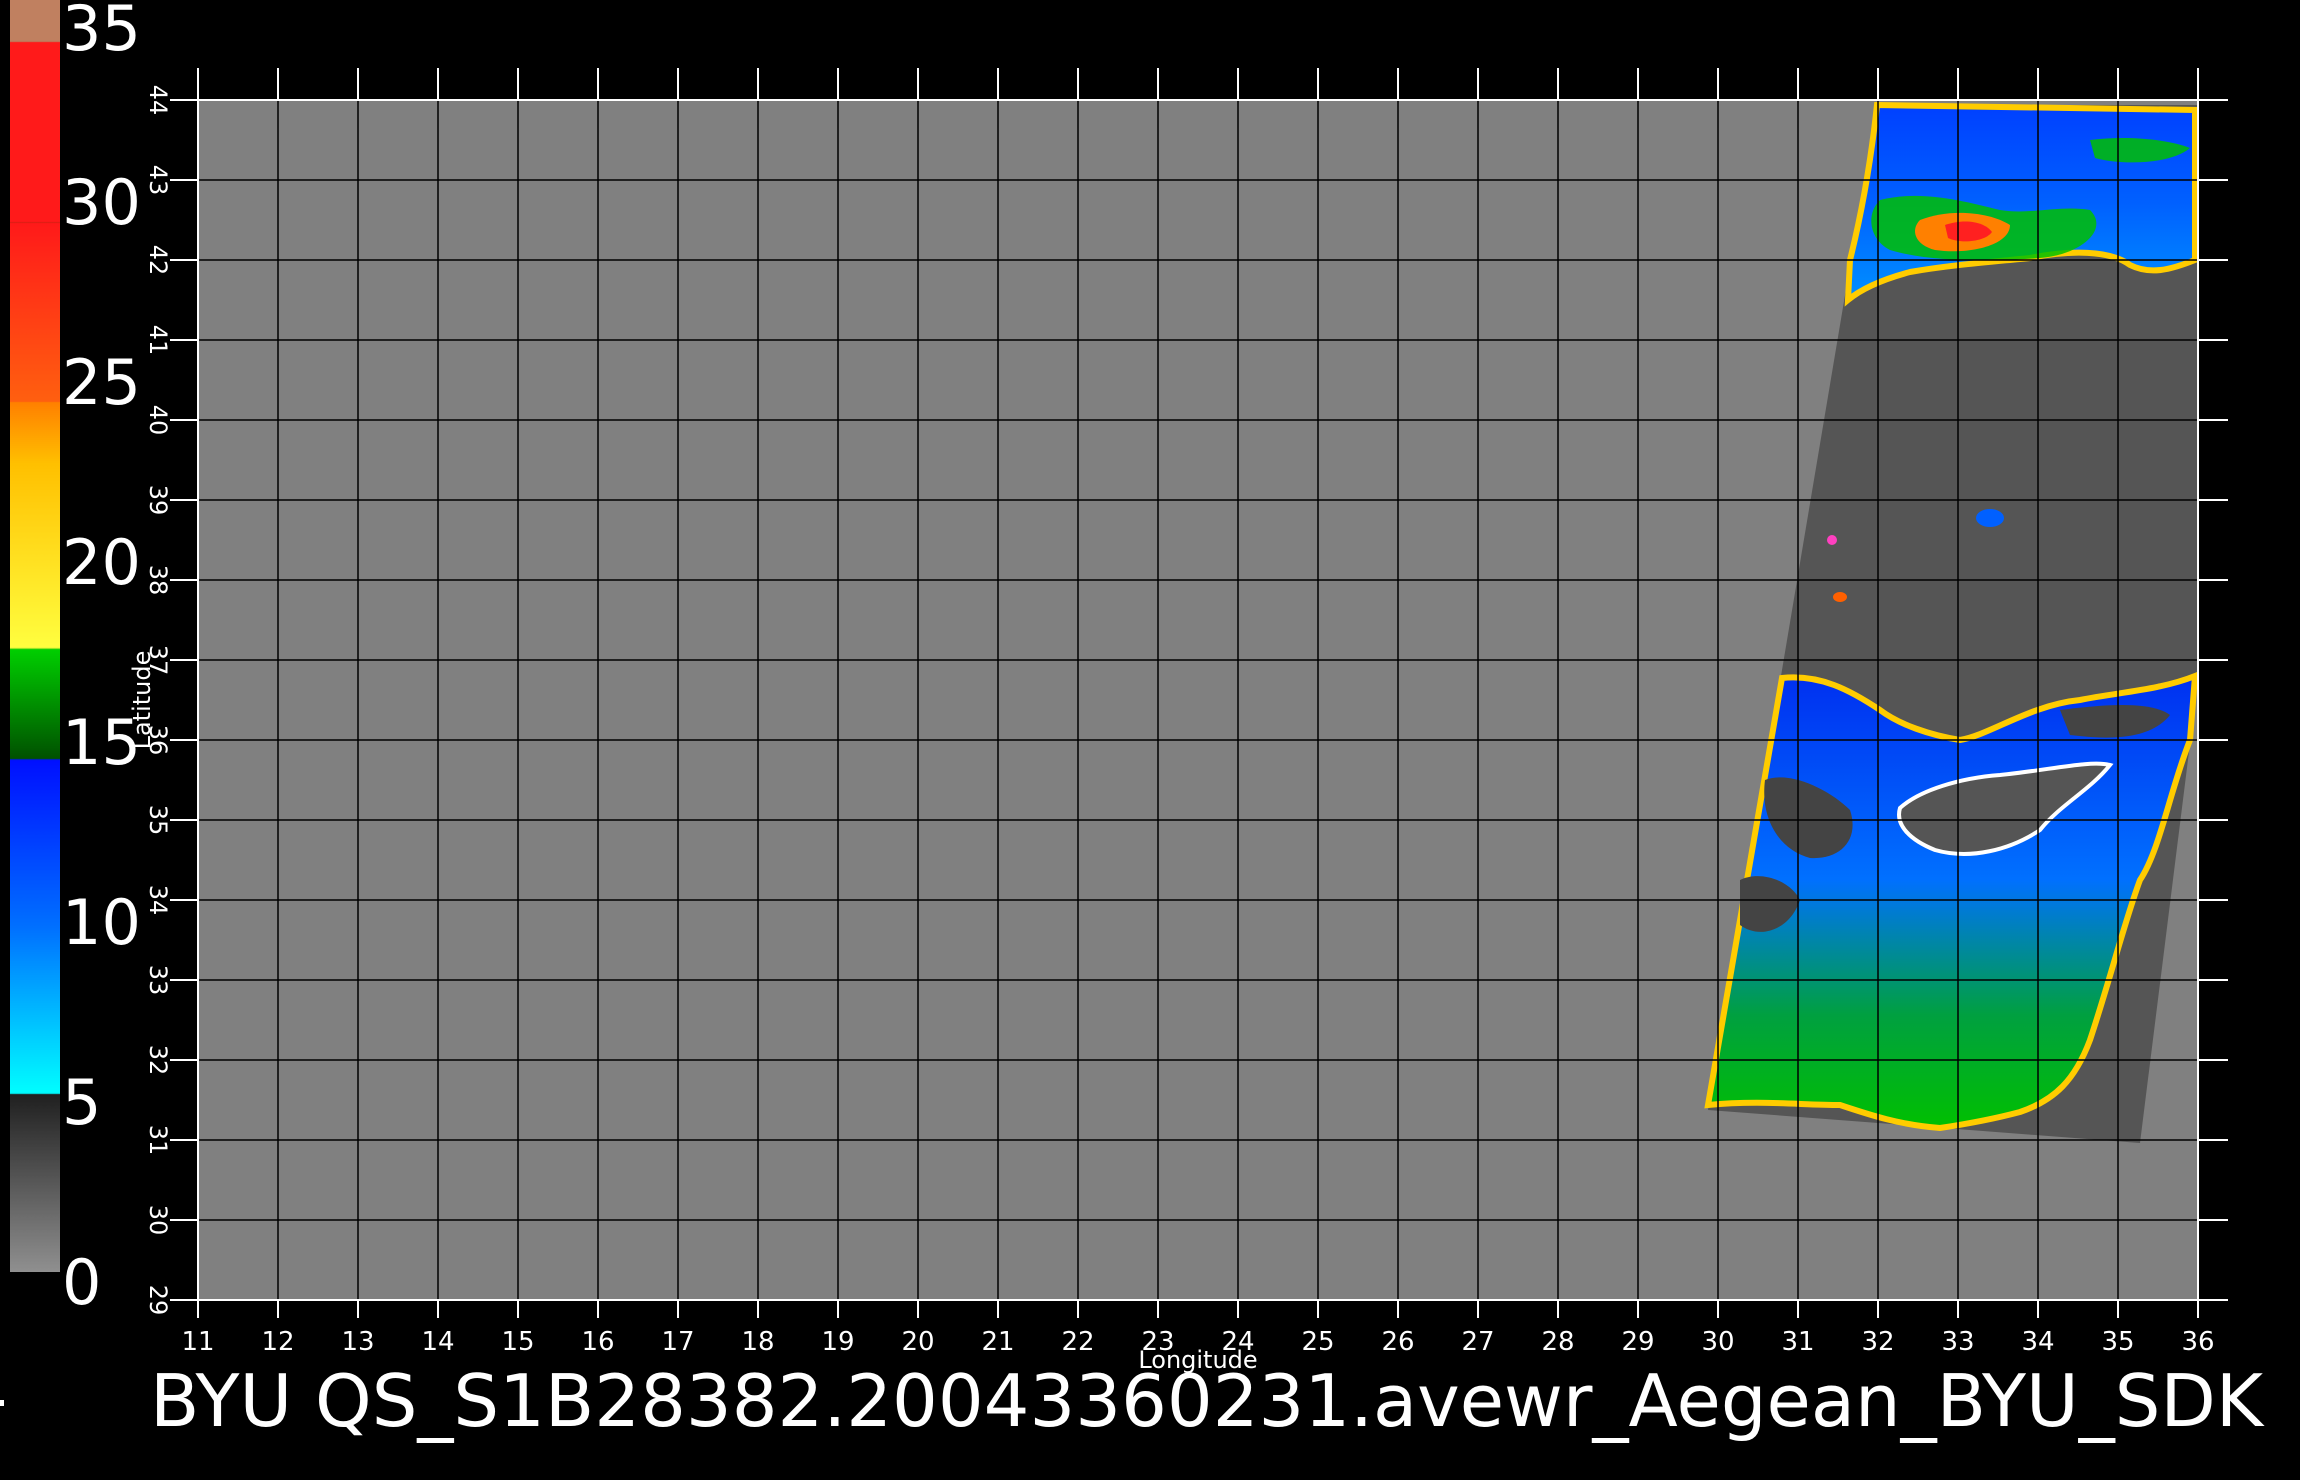  What do you see at coordinates (158, 340) in the screenshot?
I see `lat-tick-label: 41` at bounding box center [158, 340].